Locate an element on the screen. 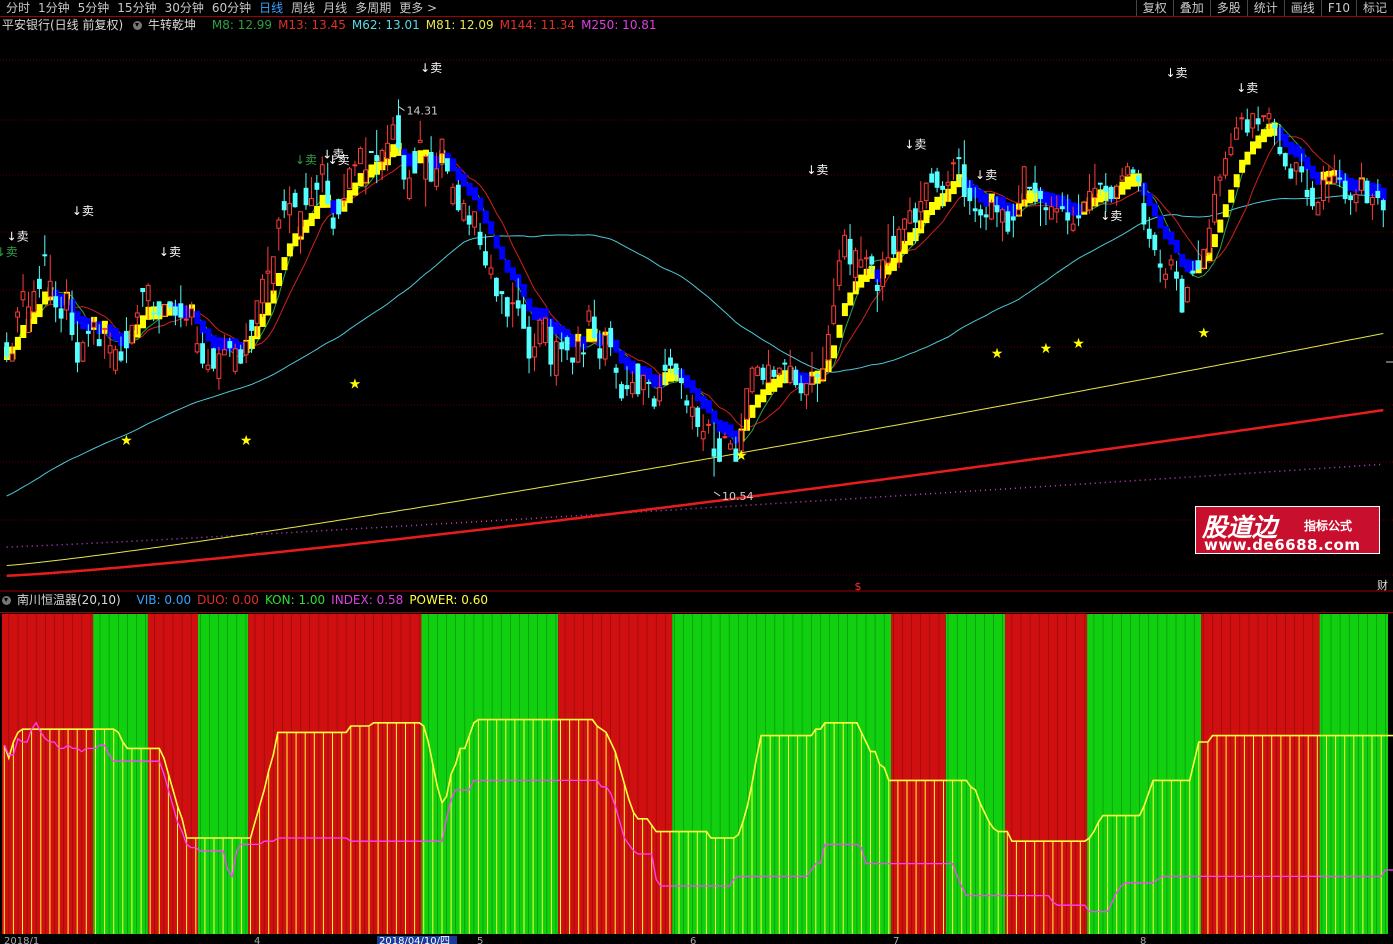 The image size is (1393, 944). month-label: 7 is located at coordinates (896, 940).